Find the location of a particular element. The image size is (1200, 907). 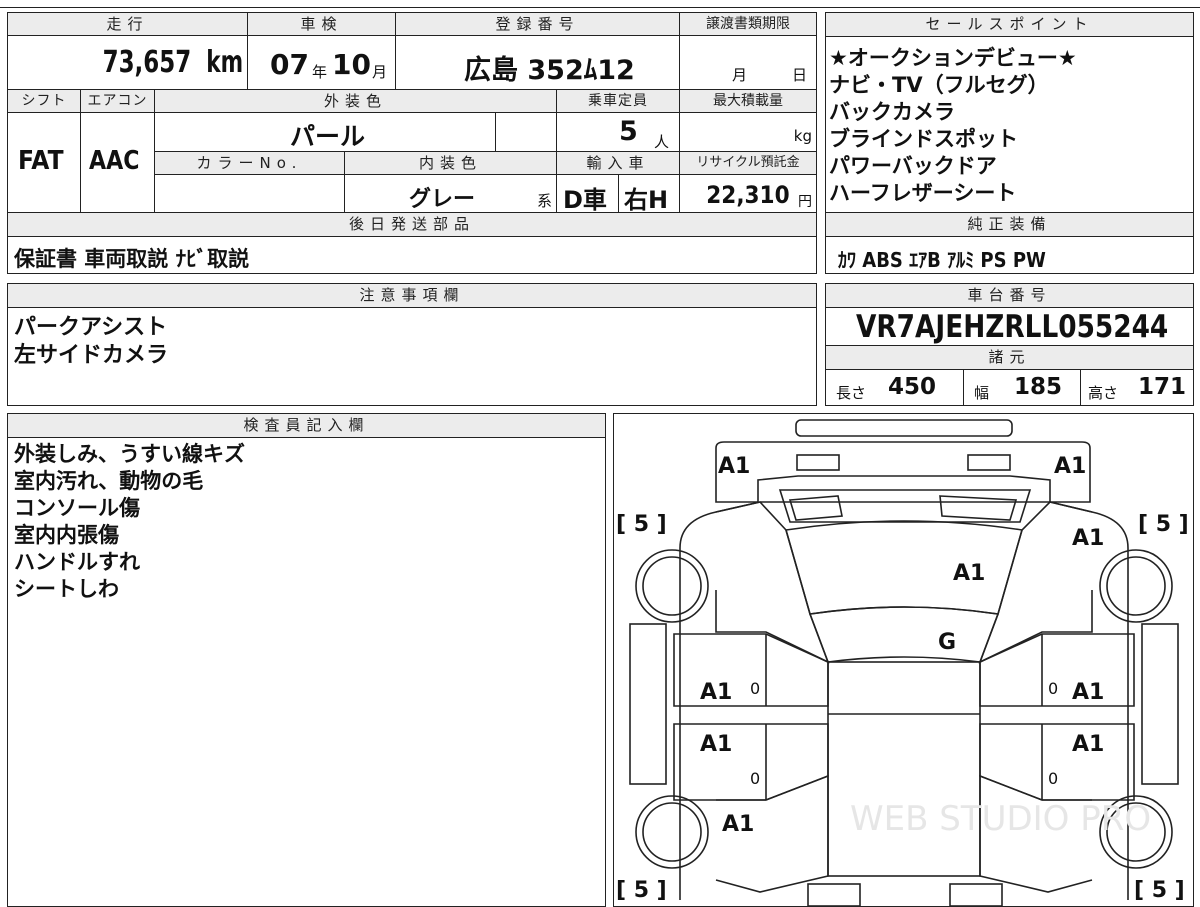

genuine-equipment-header: 純正装備 is located at coordinates (1009, 224).